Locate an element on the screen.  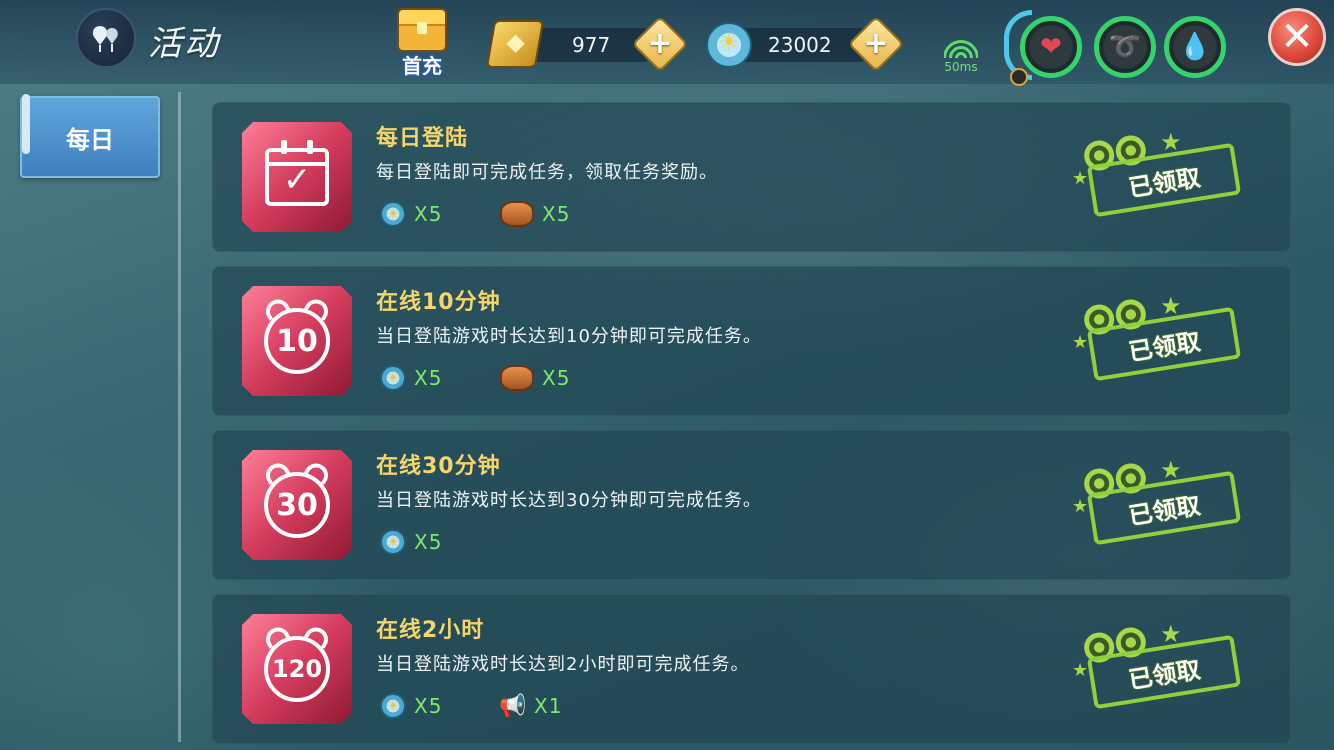
close-button: ✕ is located at coordinates (1297, 37).